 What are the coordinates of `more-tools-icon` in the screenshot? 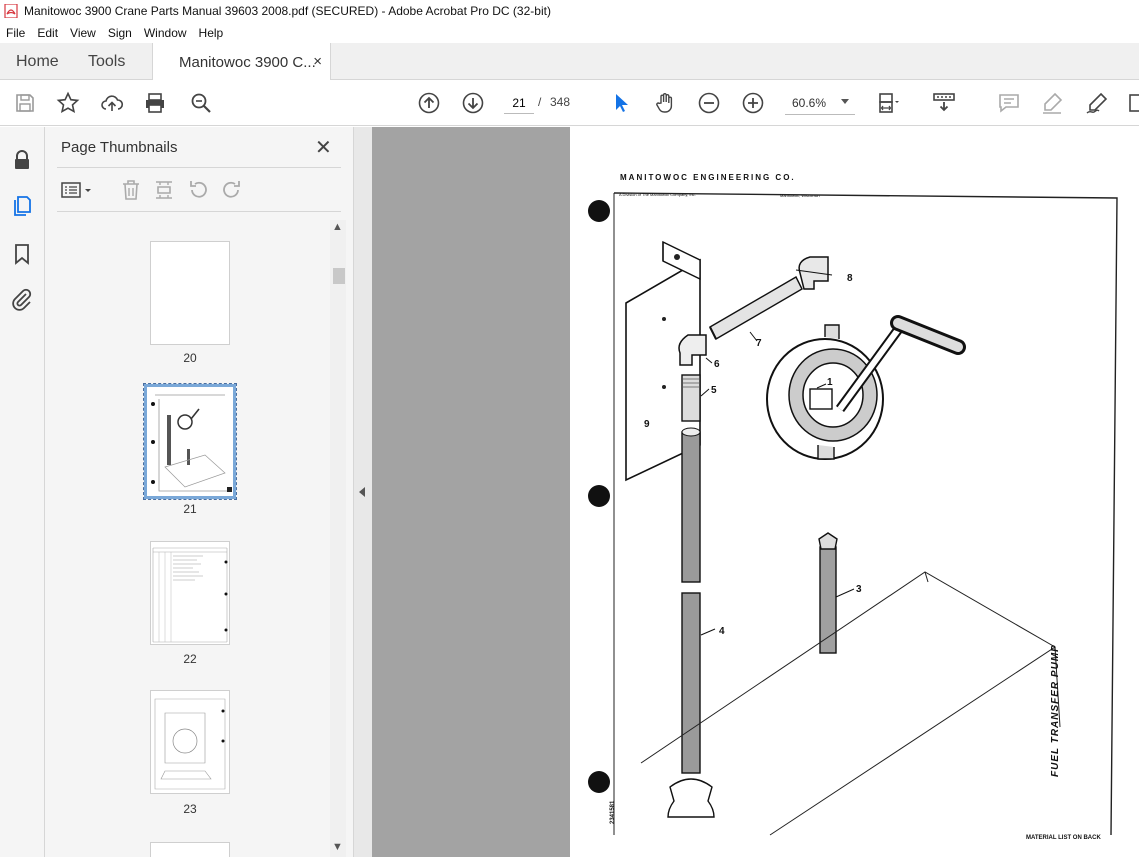 It's located at (1132, 103).